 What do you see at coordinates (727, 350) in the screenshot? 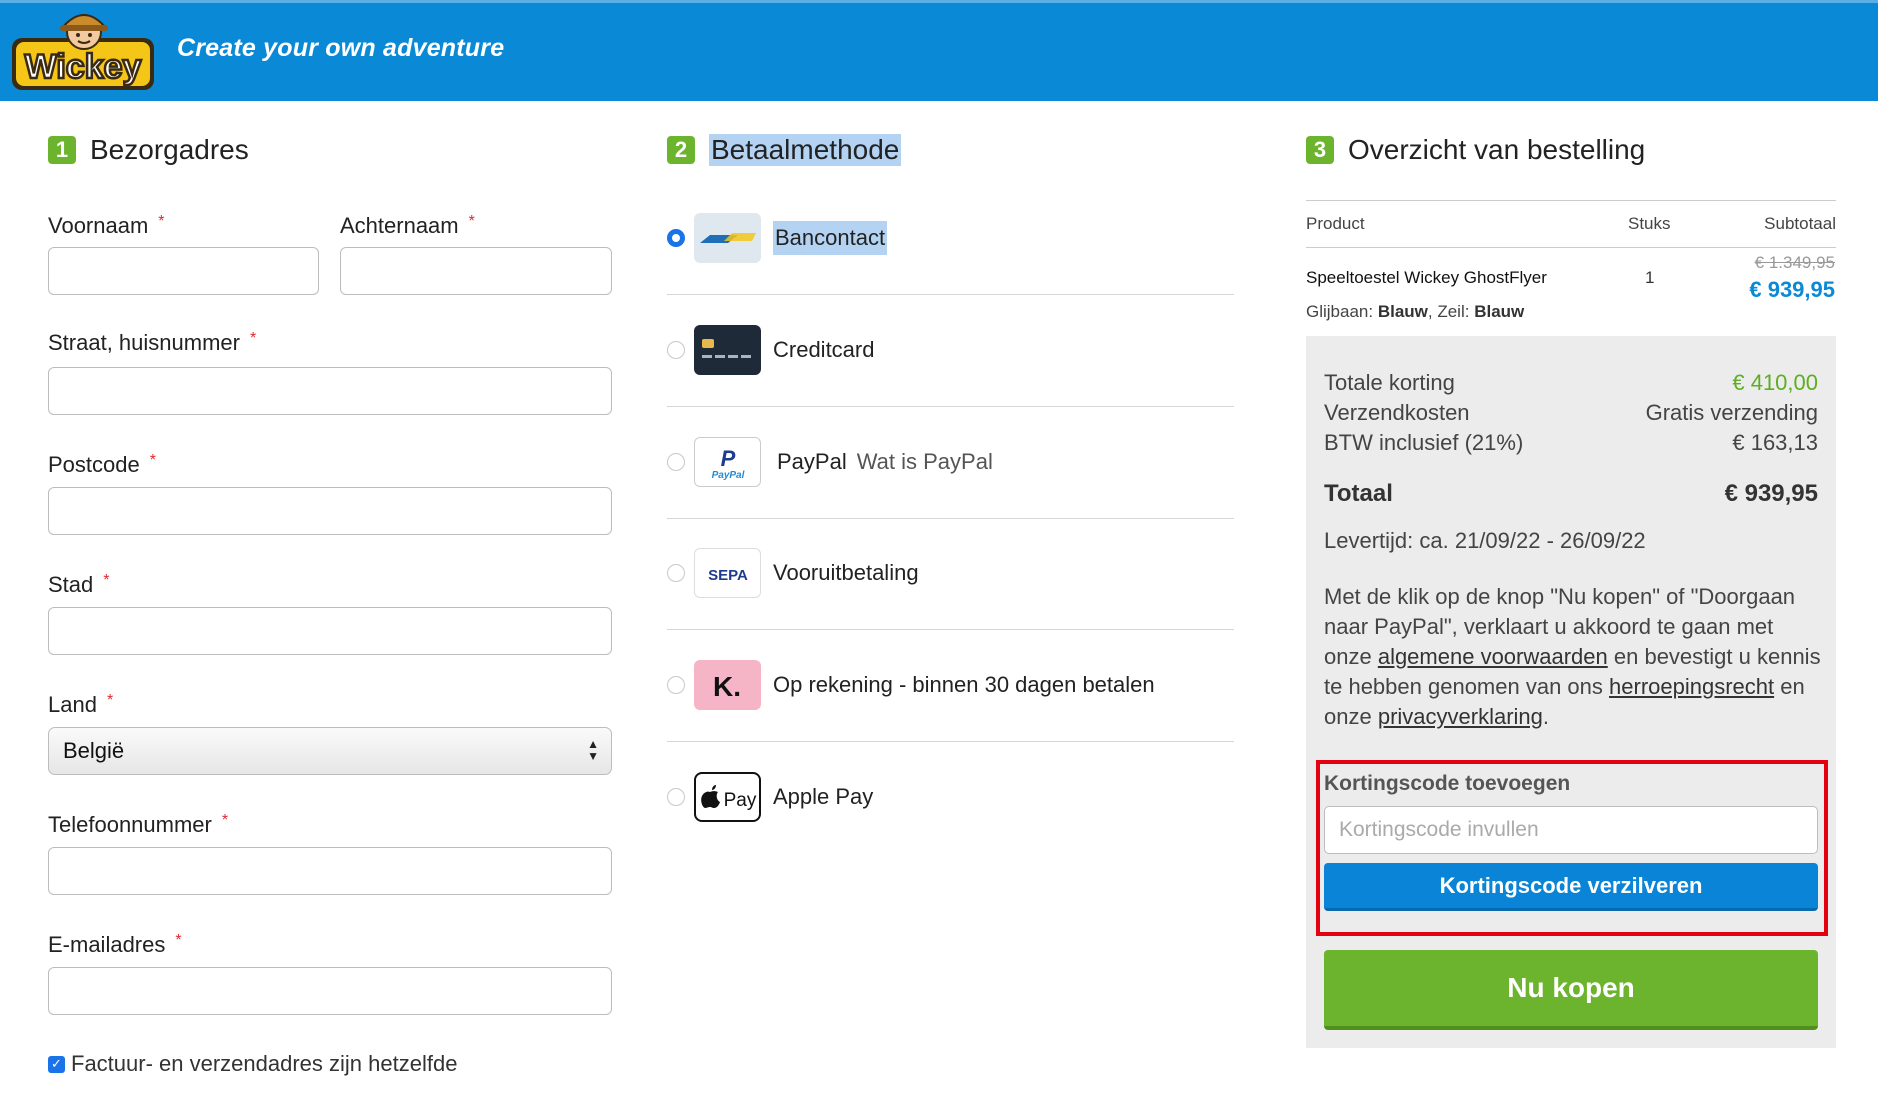
I see `credit-card-icon` at bounding box center [727, 350].